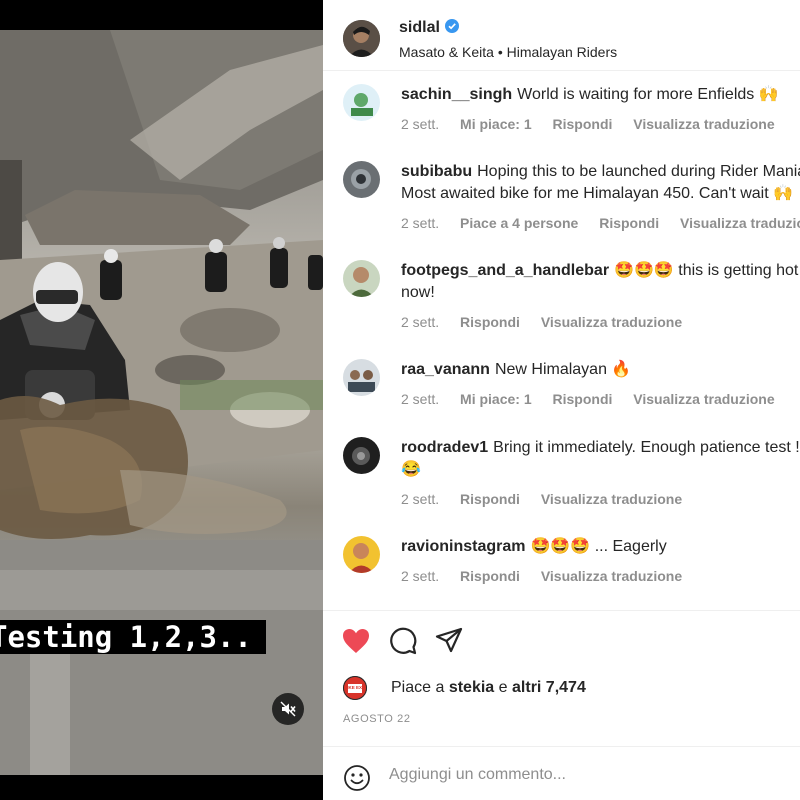 This screenshot has height=800, width=800. What do you see at coordinates (377, 719) in the screenshot?
I see `post-date: AGOSTO 22` at bounding box center [377, 719].